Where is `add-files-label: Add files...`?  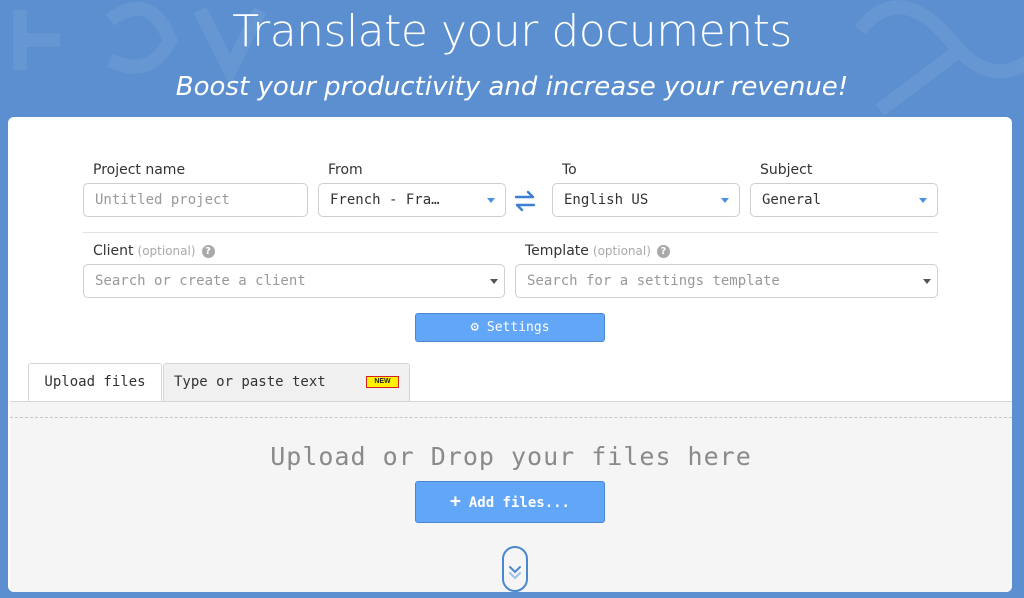
add-files-label: Add files... is located at coordinates (519, 503).